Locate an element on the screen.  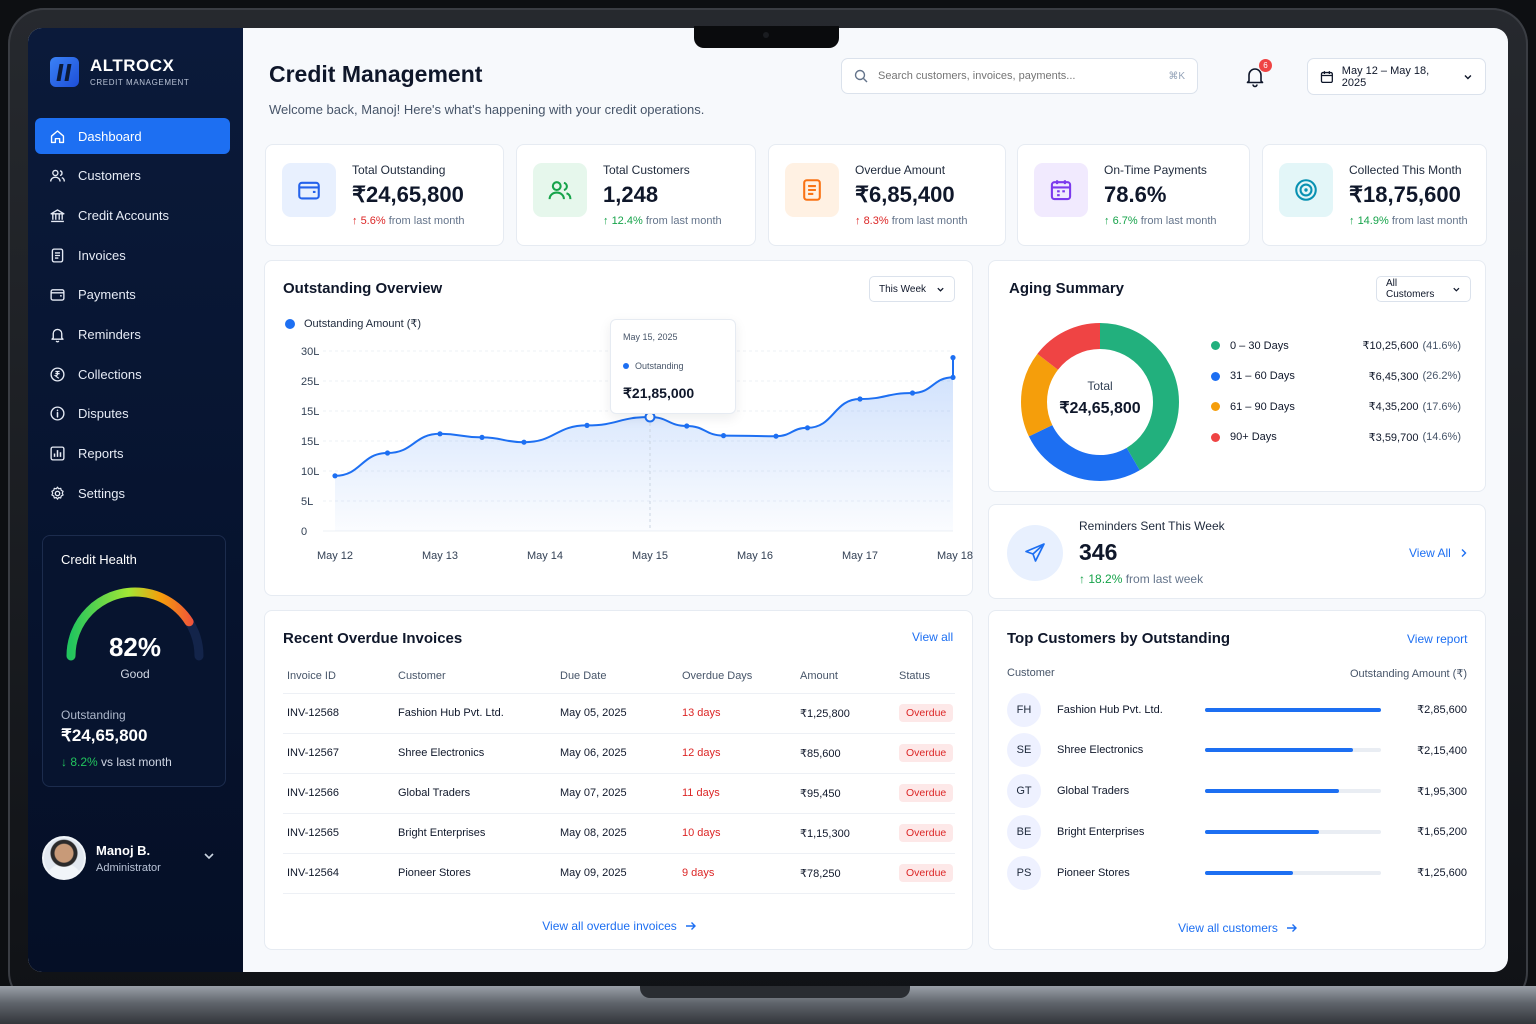
sidebar-item-dashboard: Dashboard is located at coordinates (132, 136).